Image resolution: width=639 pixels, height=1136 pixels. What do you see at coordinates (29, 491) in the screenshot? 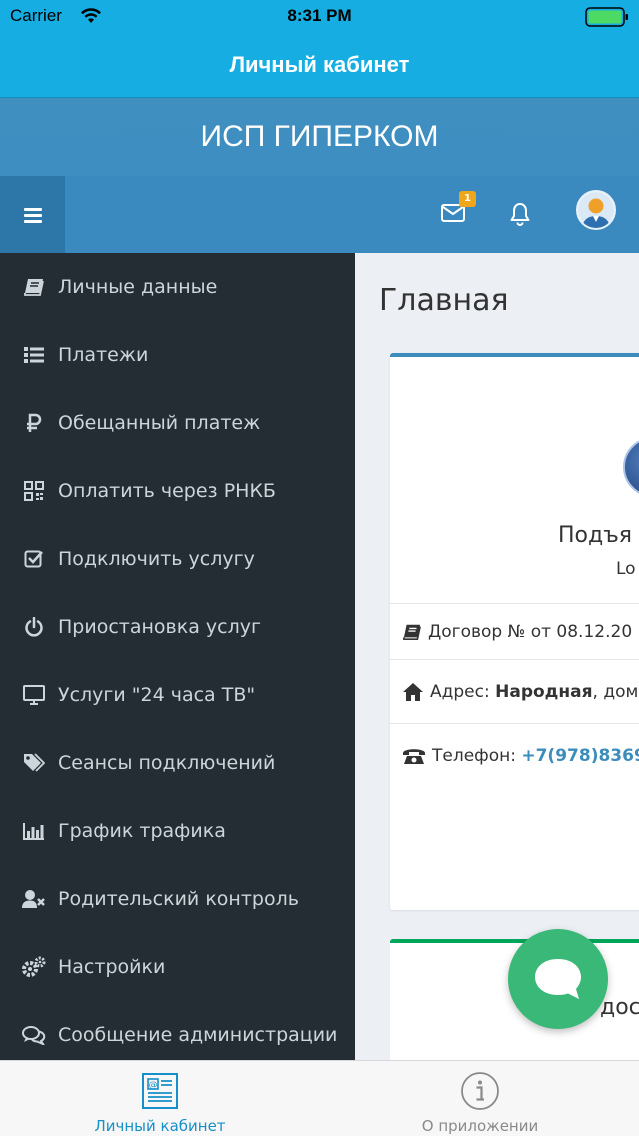
I see `qrcode-icon` at bounding box center [29, 491].